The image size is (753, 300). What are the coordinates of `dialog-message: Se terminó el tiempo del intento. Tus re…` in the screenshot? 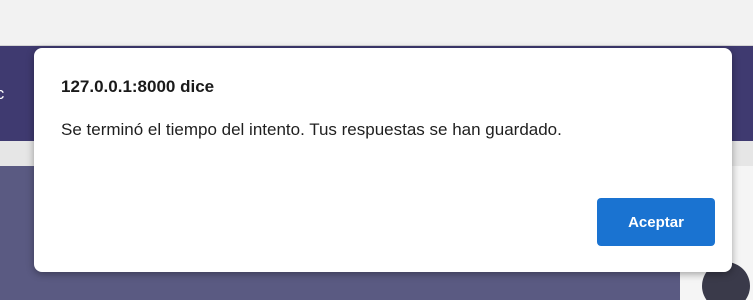 It's located at (311, 129).